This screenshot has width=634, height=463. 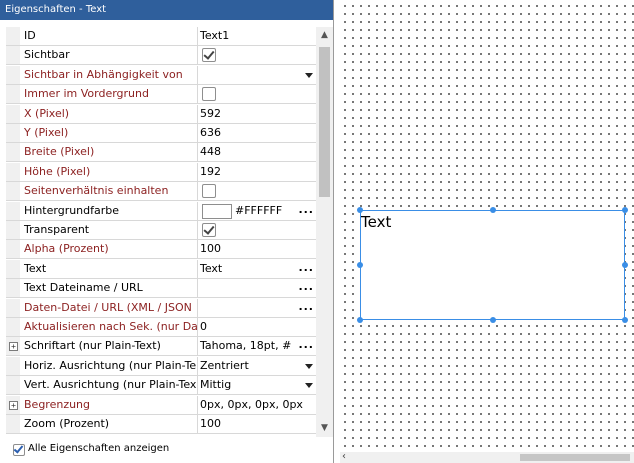 What do you see at coordinates (19, 450) in the screenshot?
I see `show-all-checkbox` at bounding box center [19, 450].